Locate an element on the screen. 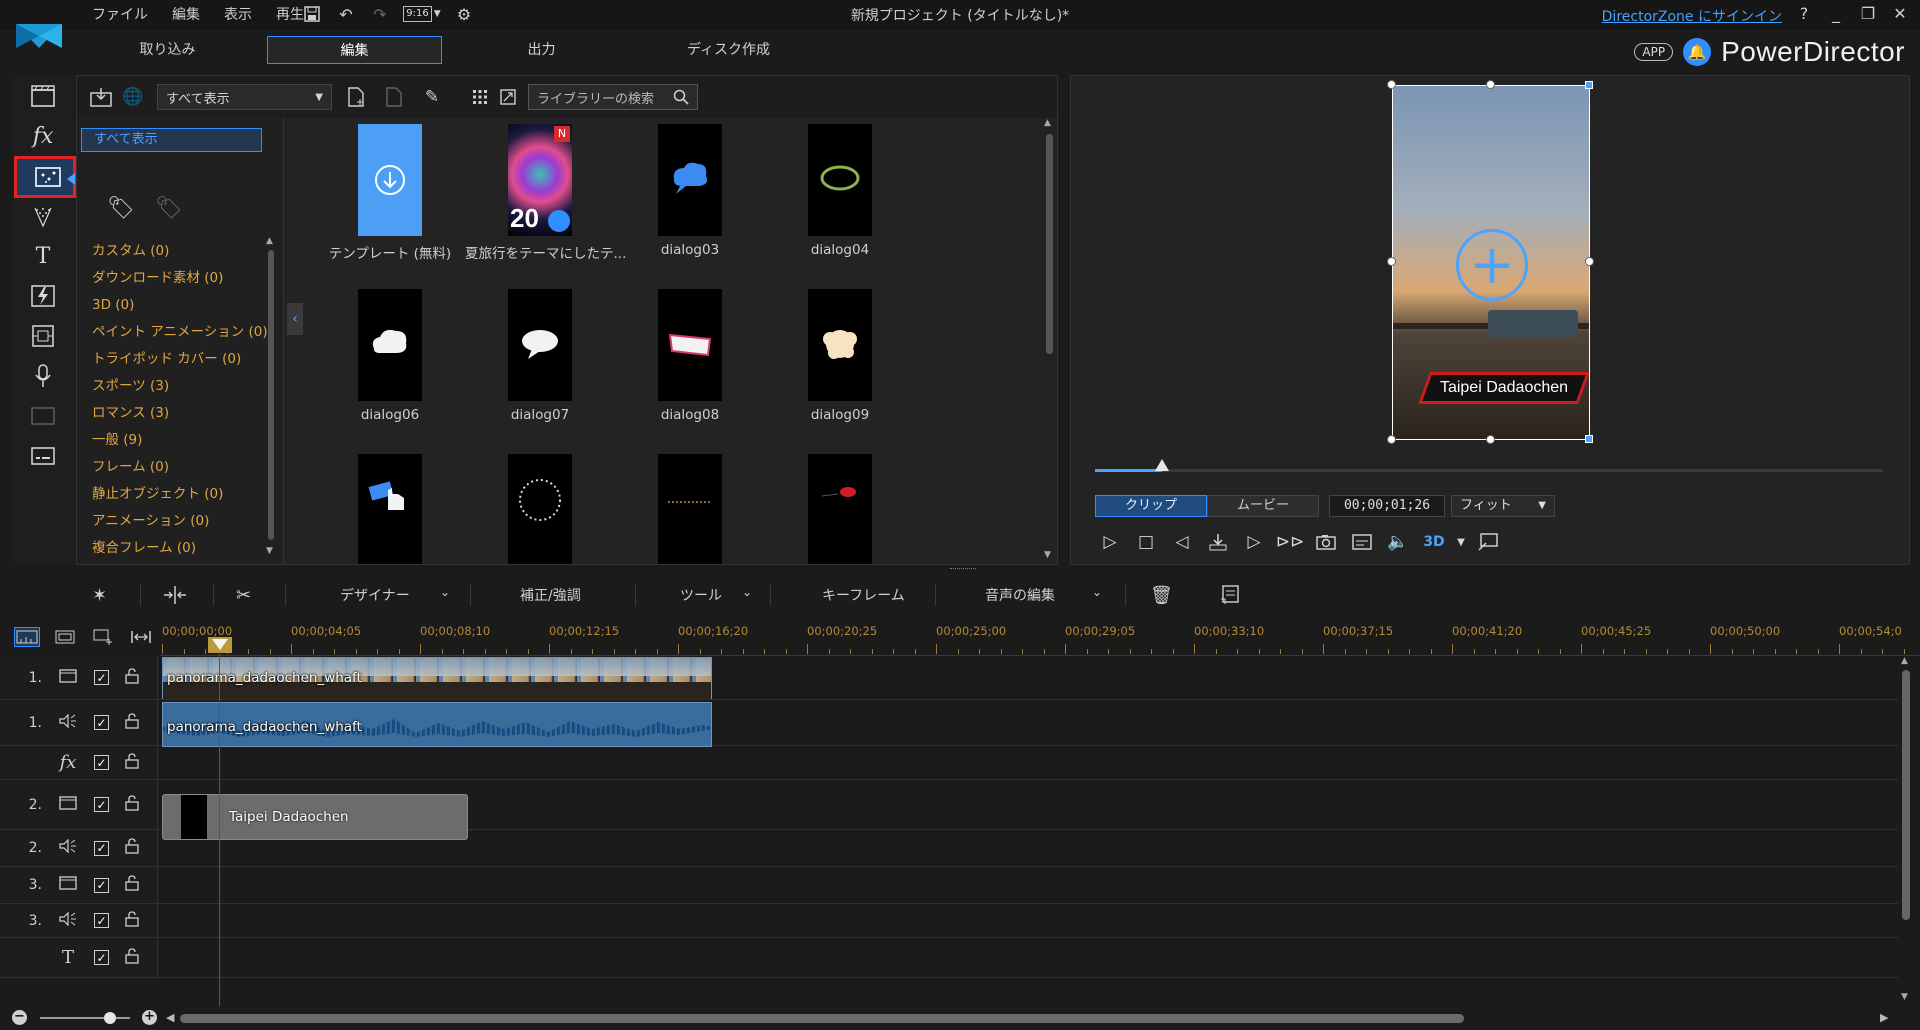 This screenshot has width=1920, height=1030. view-grid-icon is located at coordinates (480, 97).